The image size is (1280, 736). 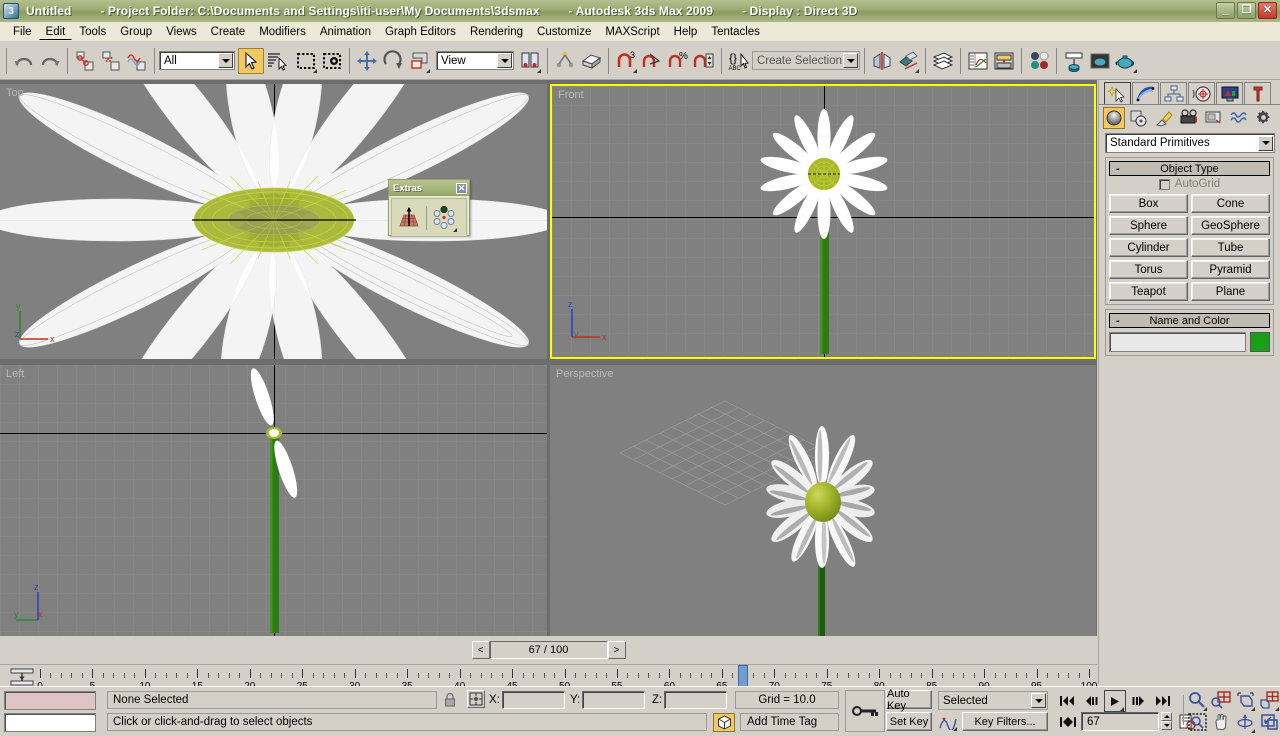 I want to click on add-time-tag-button: Add Time Tag, so click(x=789, y=722).